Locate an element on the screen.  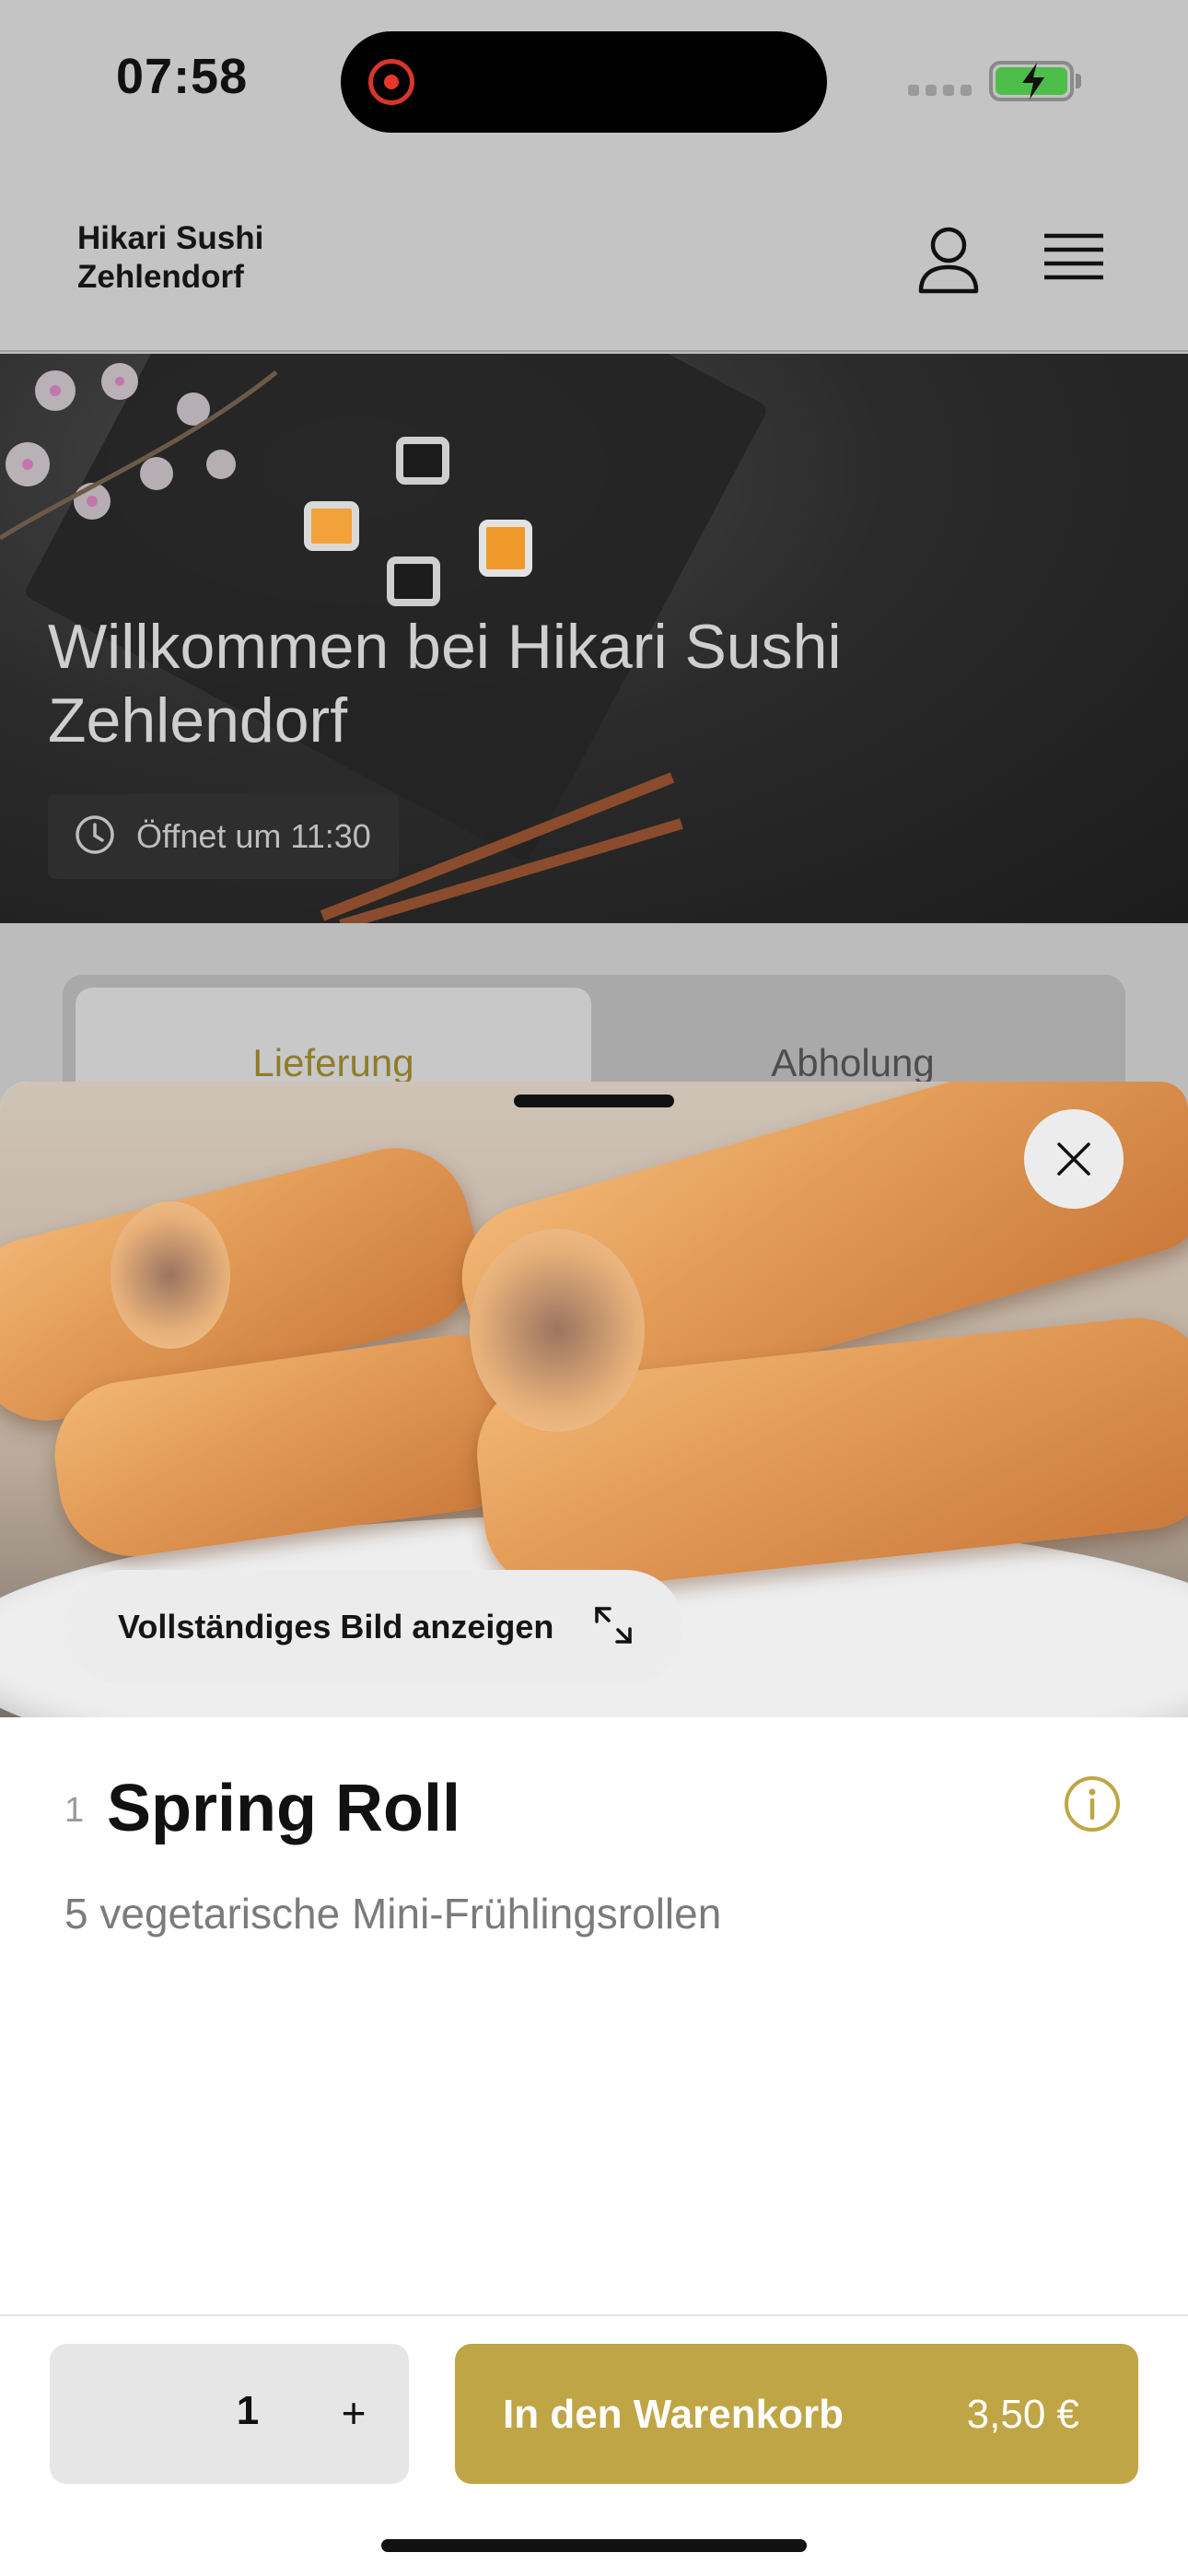
show-full-image-button: Vollständiges Bild anzeigen is located at coordinates (373, 1627).